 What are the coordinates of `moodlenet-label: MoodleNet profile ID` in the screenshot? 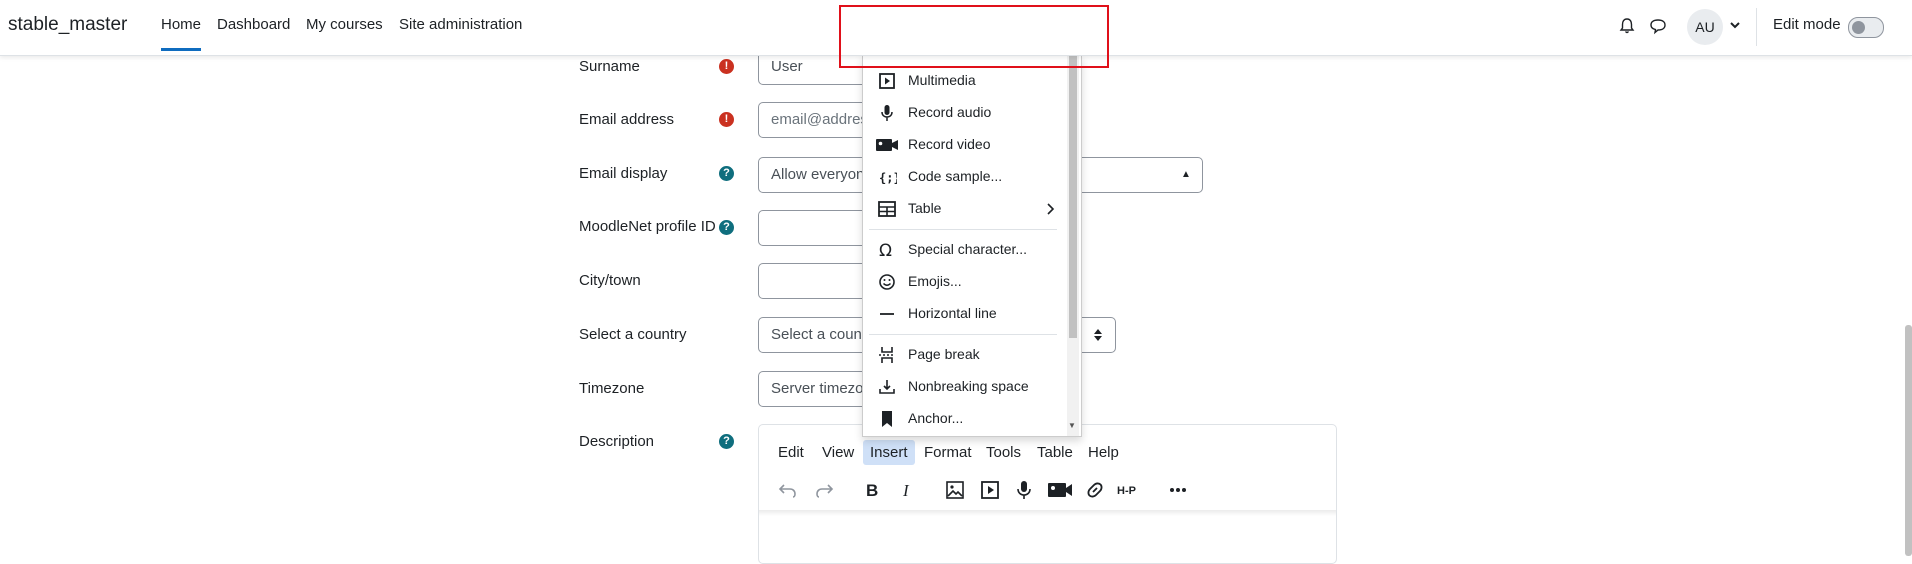 It's located at (647, 226).